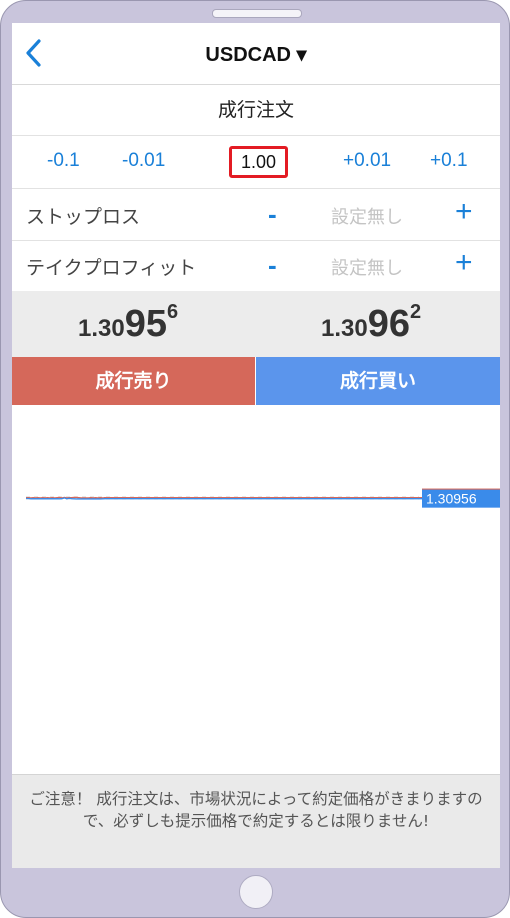 This screenshot has width=510, height=918. Describe the element at coordinates (63, 161) in the screenshot. I see `lot-minus-0.1-button: -0.1` at that location.